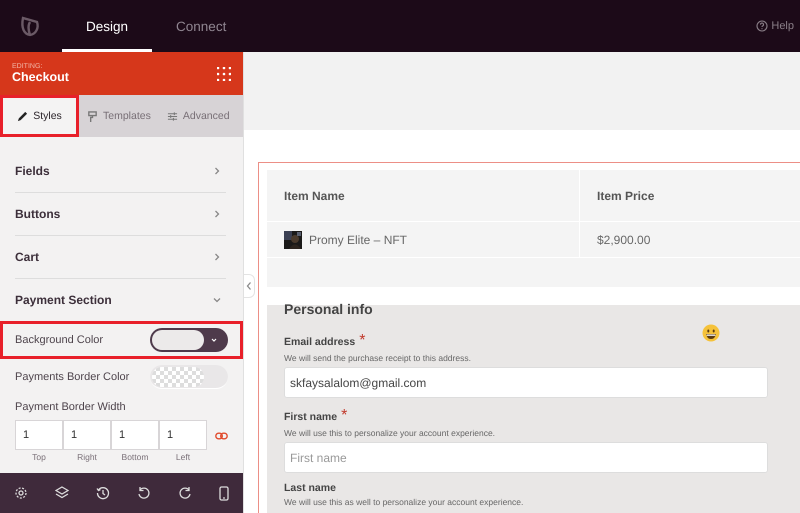  What do you see at coordinates (72, 377) in the screenshot?
I see `setting-label: Payments Border Color` at bounding box center [72, 377].